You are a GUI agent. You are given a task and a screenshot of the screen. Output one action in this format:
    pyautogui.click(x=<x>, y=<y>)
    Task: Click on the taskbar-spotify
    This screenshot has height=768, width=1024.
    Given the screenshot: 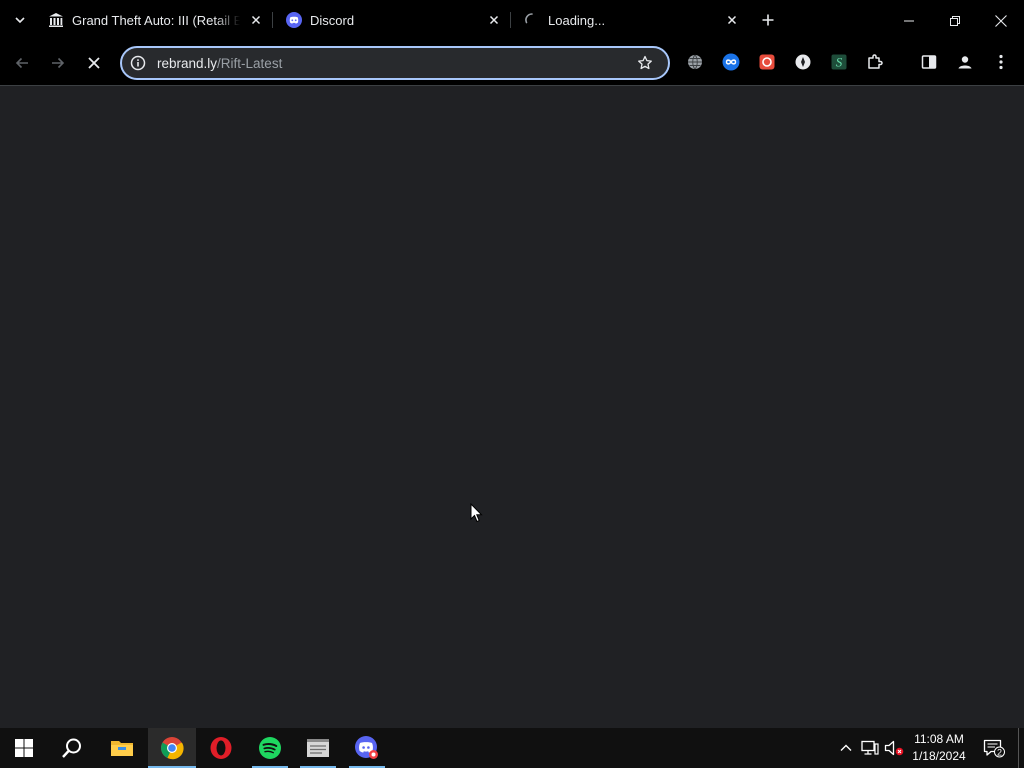 What is the action you would take?
    pyautogui.click(x=270, y=748)
    